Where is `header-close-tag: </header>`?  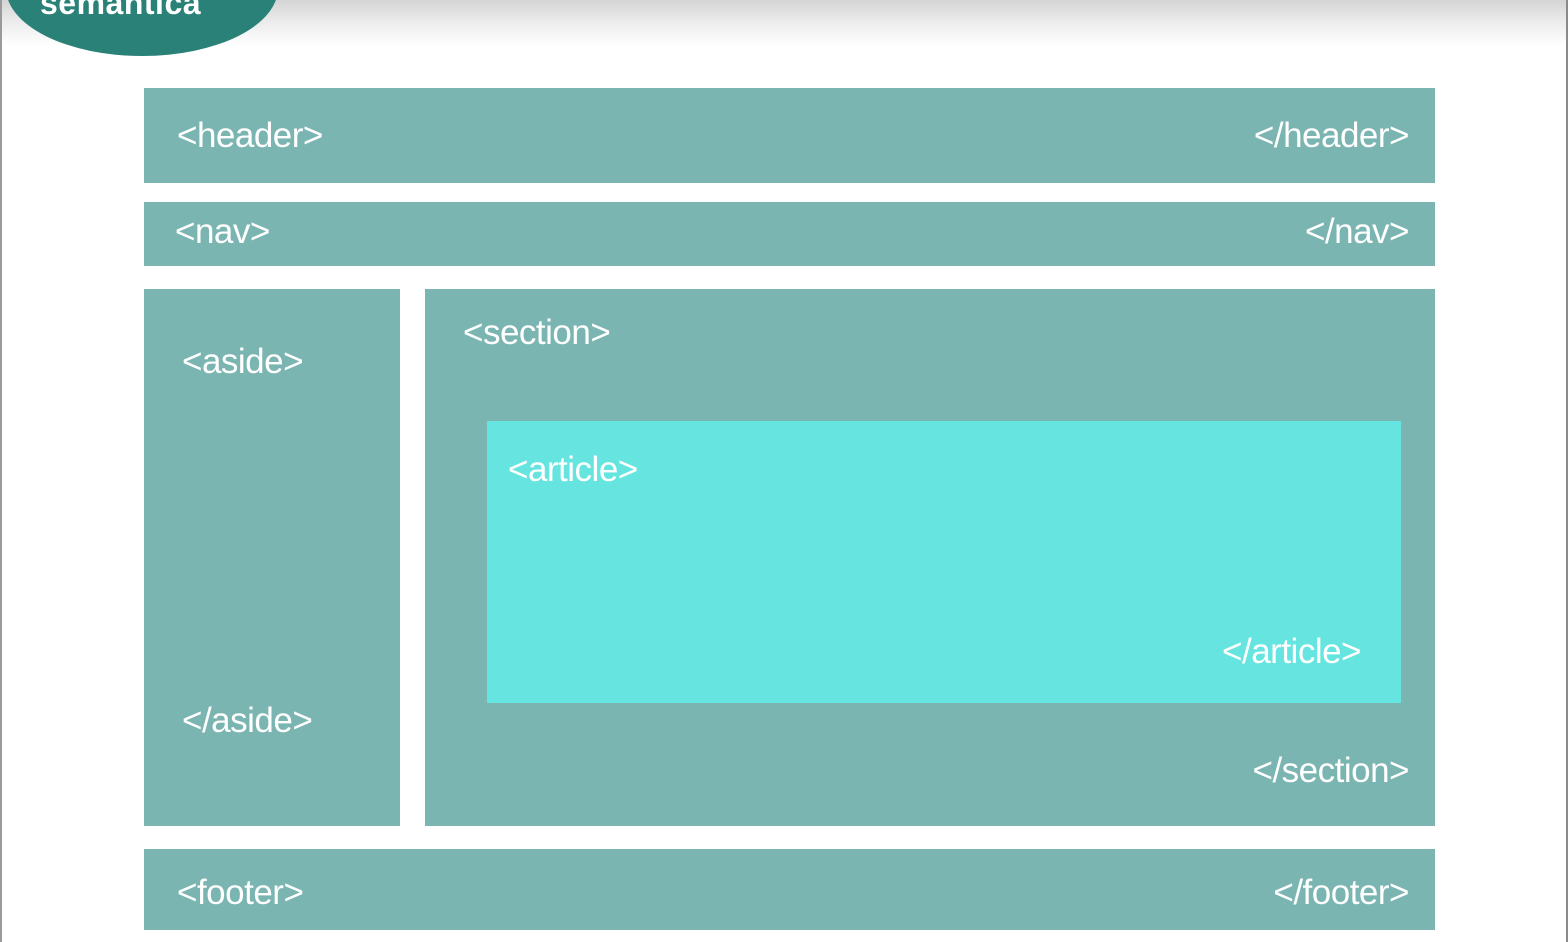
header-close-tag: </header> is located at coordinates (1331, 135).